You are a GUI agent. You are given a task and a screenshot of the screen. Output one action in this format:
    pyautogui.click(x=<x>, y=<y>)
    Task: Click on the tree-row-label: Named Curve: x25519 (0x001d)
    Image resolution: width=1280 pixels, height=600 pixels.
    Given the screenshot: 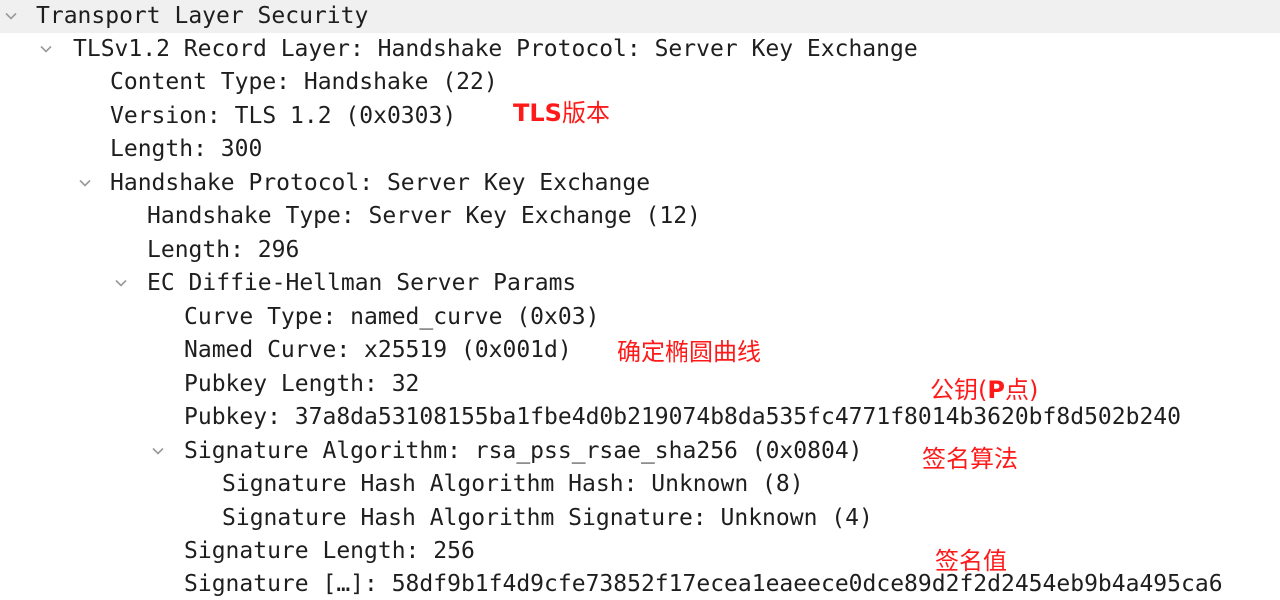 What is the action you would take?
    pyautogui.click(x=378, y=350)
    